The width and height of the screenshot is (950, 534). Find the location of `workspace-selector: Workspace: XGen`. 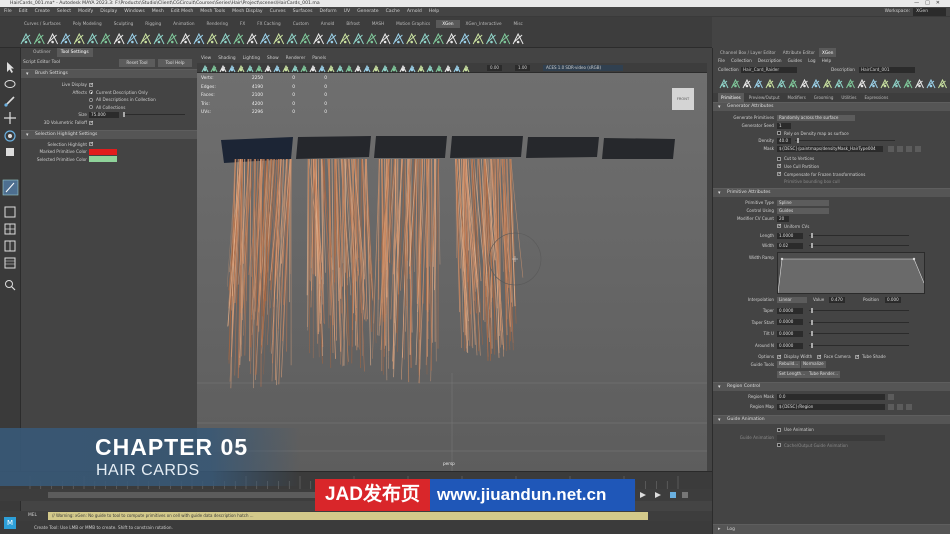

workspace-selector: Workspace: XGen is located at coordinates (915, 12).